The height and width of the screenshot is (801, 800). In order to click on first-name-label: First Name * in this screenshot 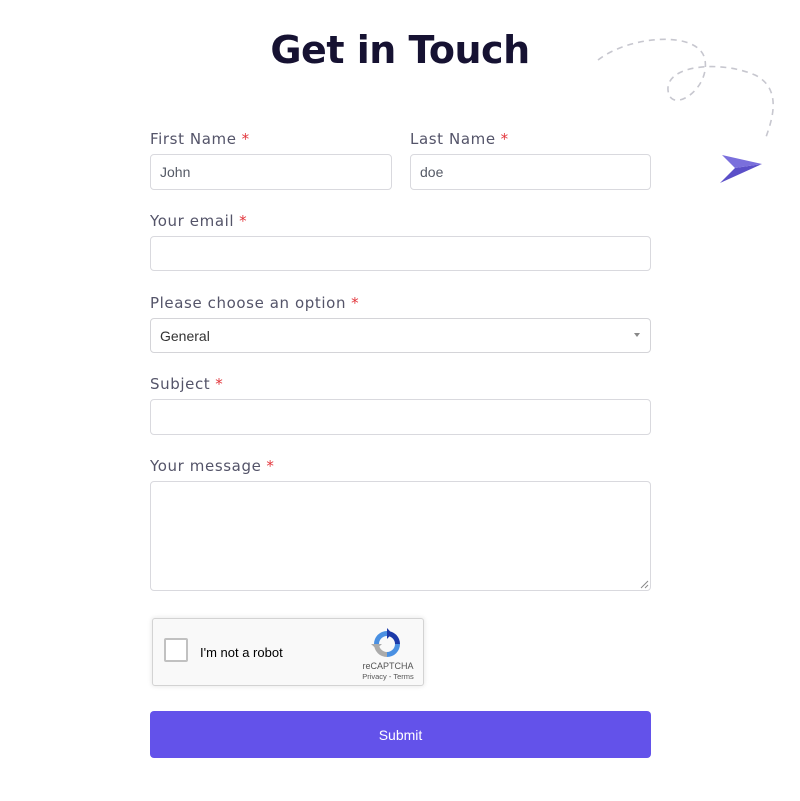, I will do `click(200, 139)`.